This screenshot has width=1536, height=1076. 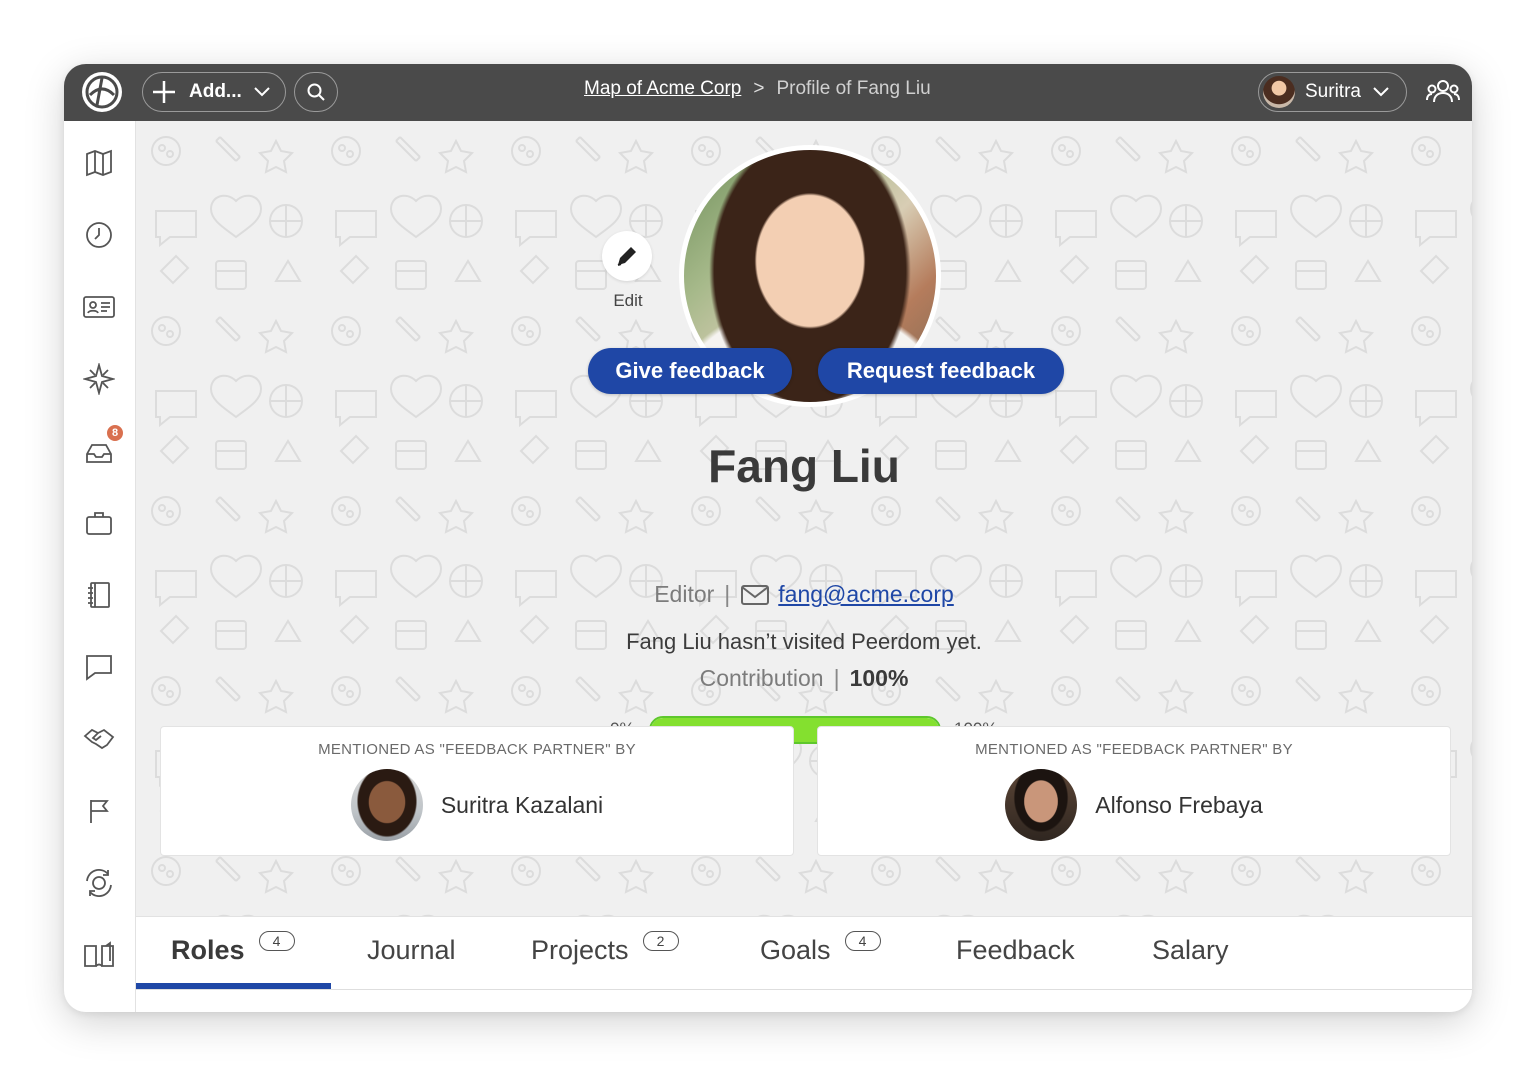 I want to click on search-icon, so click(x=316, y=92).